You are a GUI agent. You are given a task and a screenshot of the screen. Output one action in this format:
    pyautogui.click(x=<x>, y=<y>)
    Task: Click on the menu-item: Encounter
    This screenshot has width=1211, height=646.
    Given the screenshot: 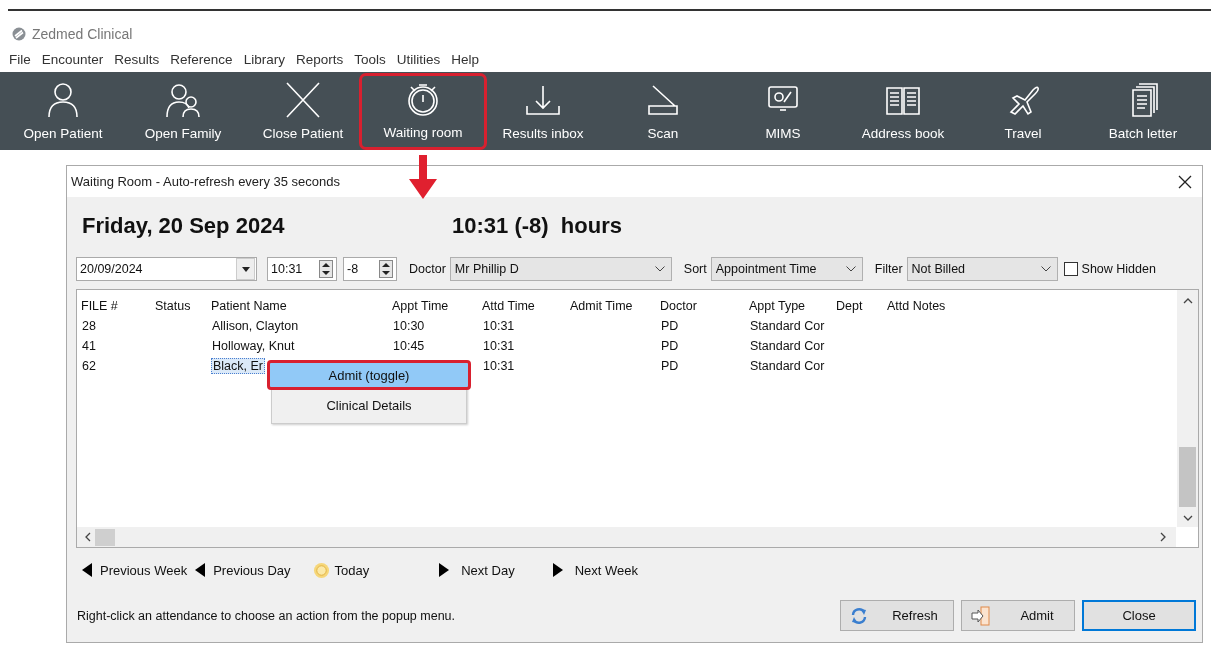 What is the action you would take?
    pyautogui.click(x=72, y=59)
    